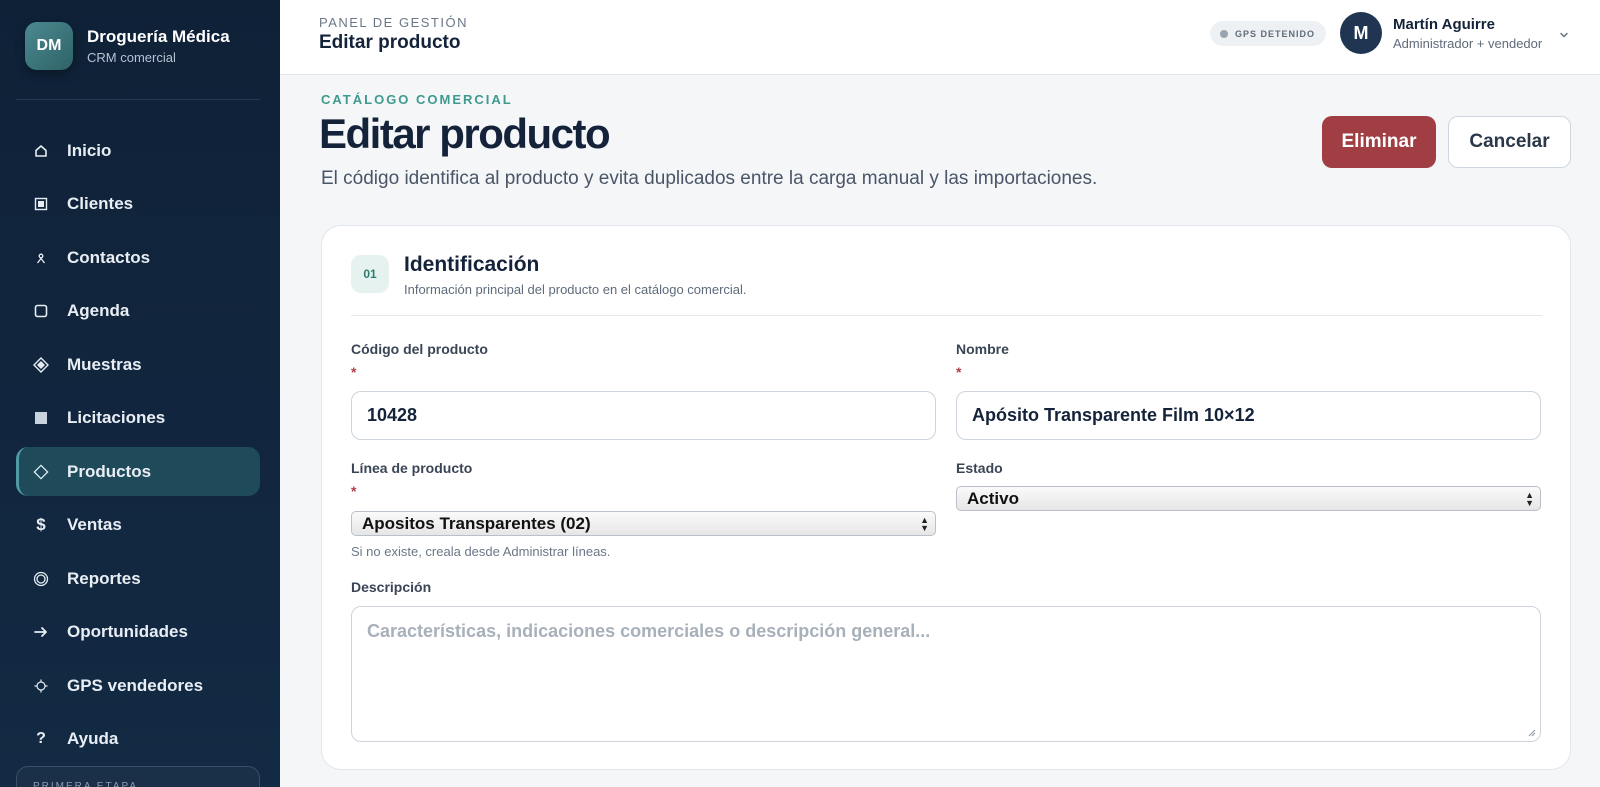 Image resolution: width=1600 pixels, height=787 pixels. Describe the element at coordinates (465, 133) in the screenshot. I see `page-title: Editar producto` at that location.